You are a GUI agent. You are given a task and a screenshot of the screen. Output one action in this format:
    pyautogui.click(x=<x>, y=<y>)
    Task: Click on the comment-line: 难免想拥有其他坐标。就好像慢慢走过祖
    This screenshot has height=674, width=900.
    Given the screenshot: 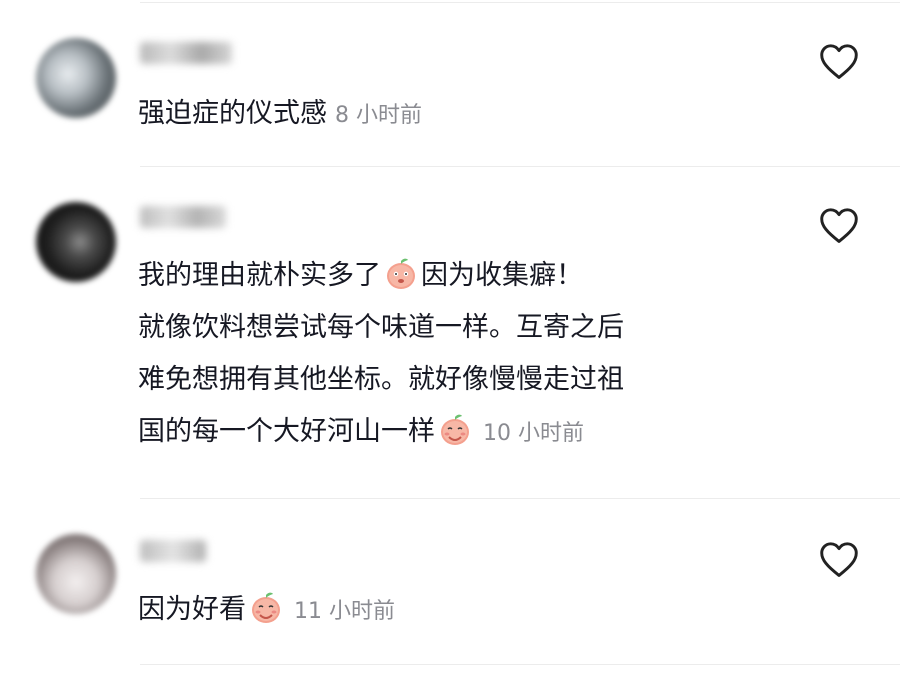 What is the action you would take?
    pyautogui.click(x=381, y=379)
    